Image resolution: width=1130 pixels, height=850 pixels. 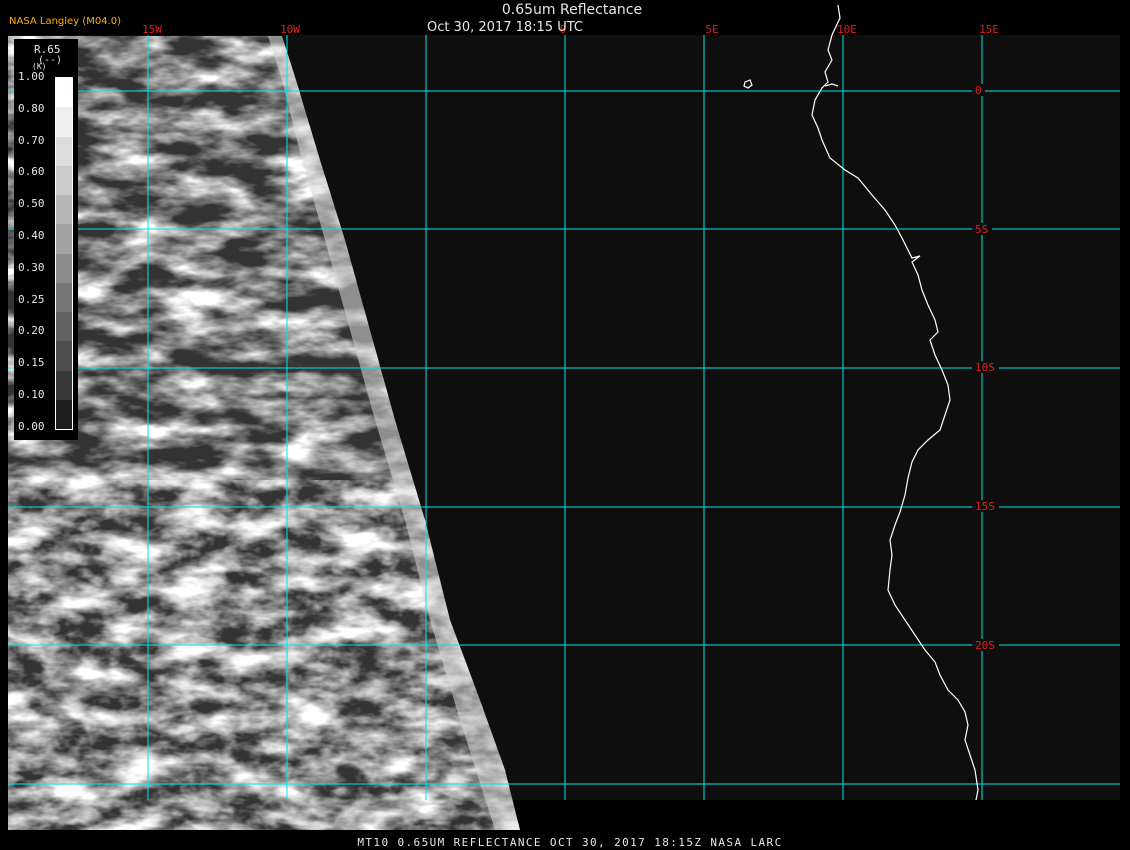 What do you see at coordinates (31, 426) in the screenshot?
I see `legend-tick-label: 0.00` at bounding box center [31, 426].